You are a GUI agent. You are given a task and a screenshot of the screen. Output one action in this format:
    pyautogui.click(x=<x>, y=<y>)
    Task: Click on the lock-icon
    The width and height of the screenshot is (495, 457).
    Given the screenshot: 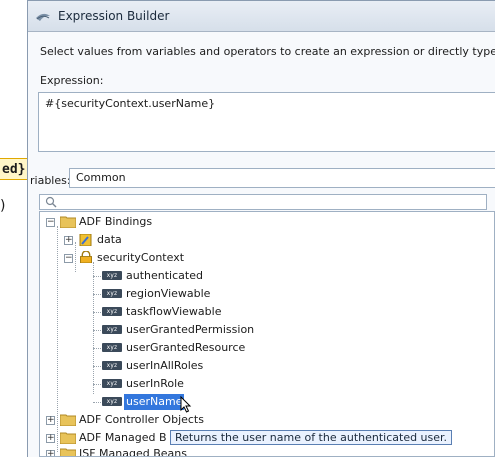 What is the action you would take?
    pyautogui.click(x=86, y=257)
    